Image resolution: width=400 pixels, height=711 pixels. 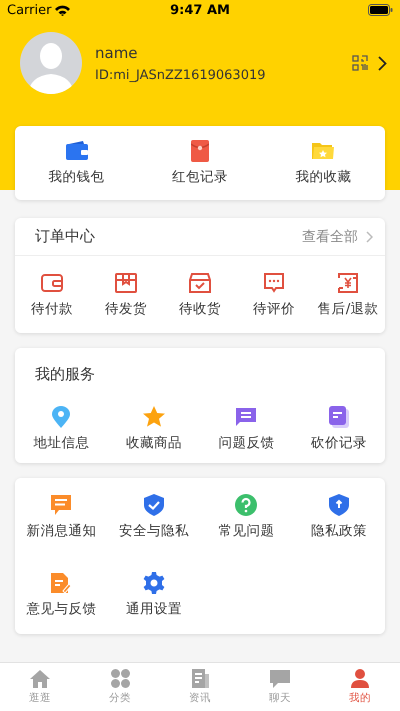 What do you see at coordinates (117, 53) in the screenshot?
I see `user-name: name` at bounding box center [117, 53].